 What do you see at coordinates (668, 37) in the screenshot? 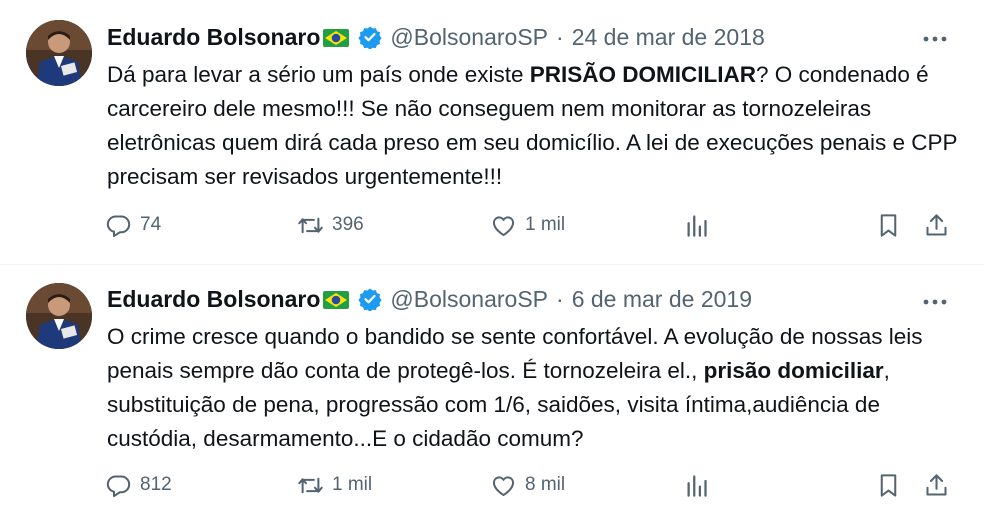
I see `tweet-date: 24 de mar de 2018` at bounding box center [668, 37].